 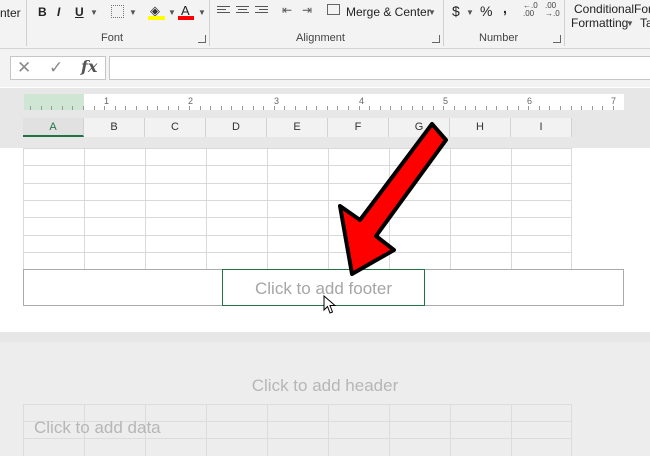 I want to click on borders-icon, so click(x=117, y=11).